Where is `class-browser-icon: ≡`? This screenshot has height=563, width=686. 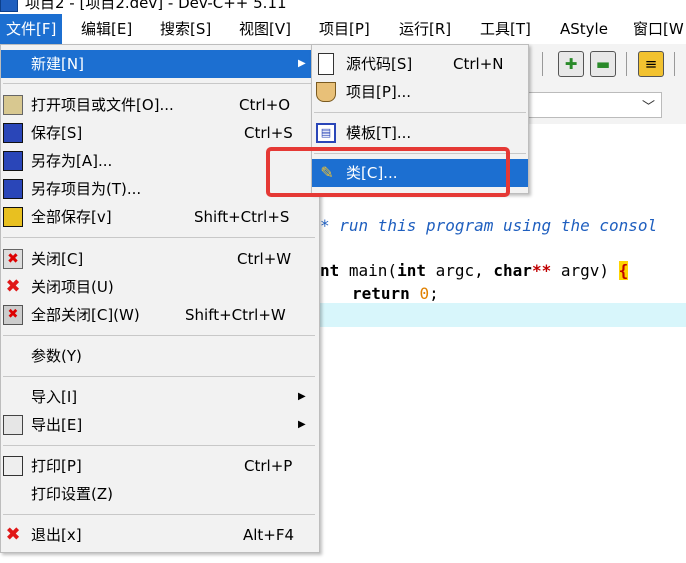 class-browser-icon: ≡ is located at coordinates (651, 64).